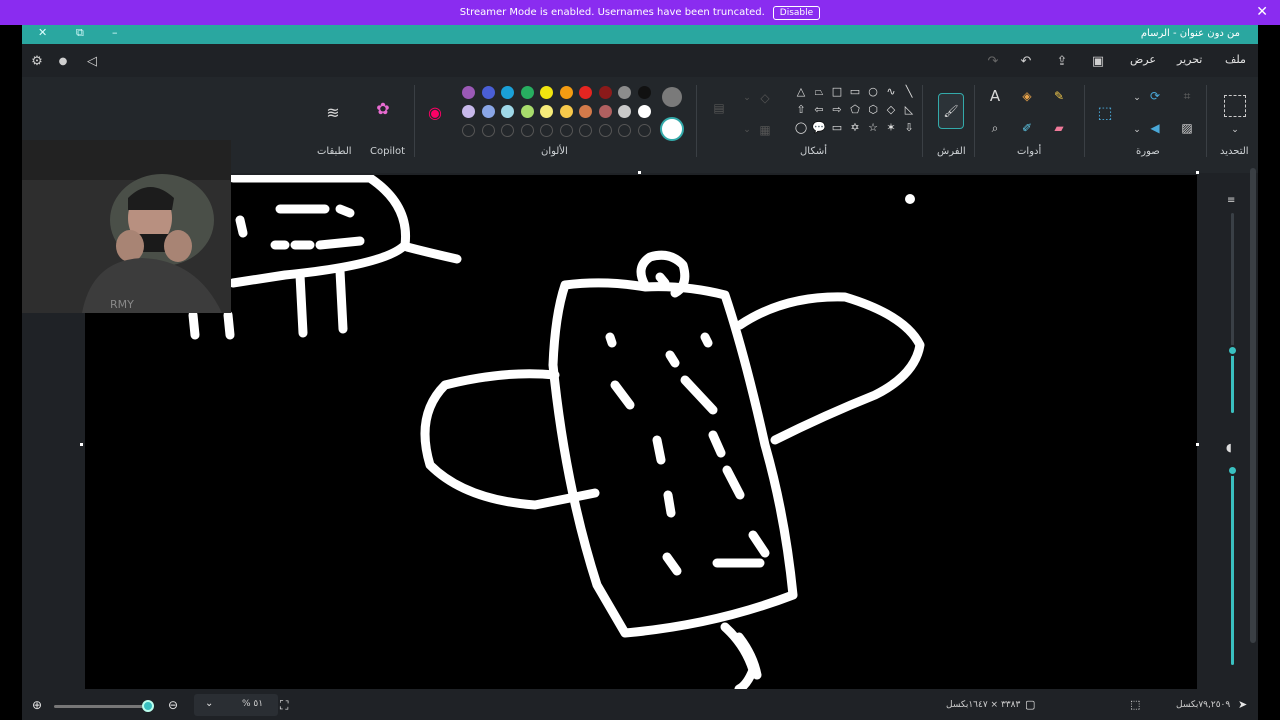  Describe the element at coordinates (1059, 128) in the screenshot. I see `eraser-icon: ▰` at that location.